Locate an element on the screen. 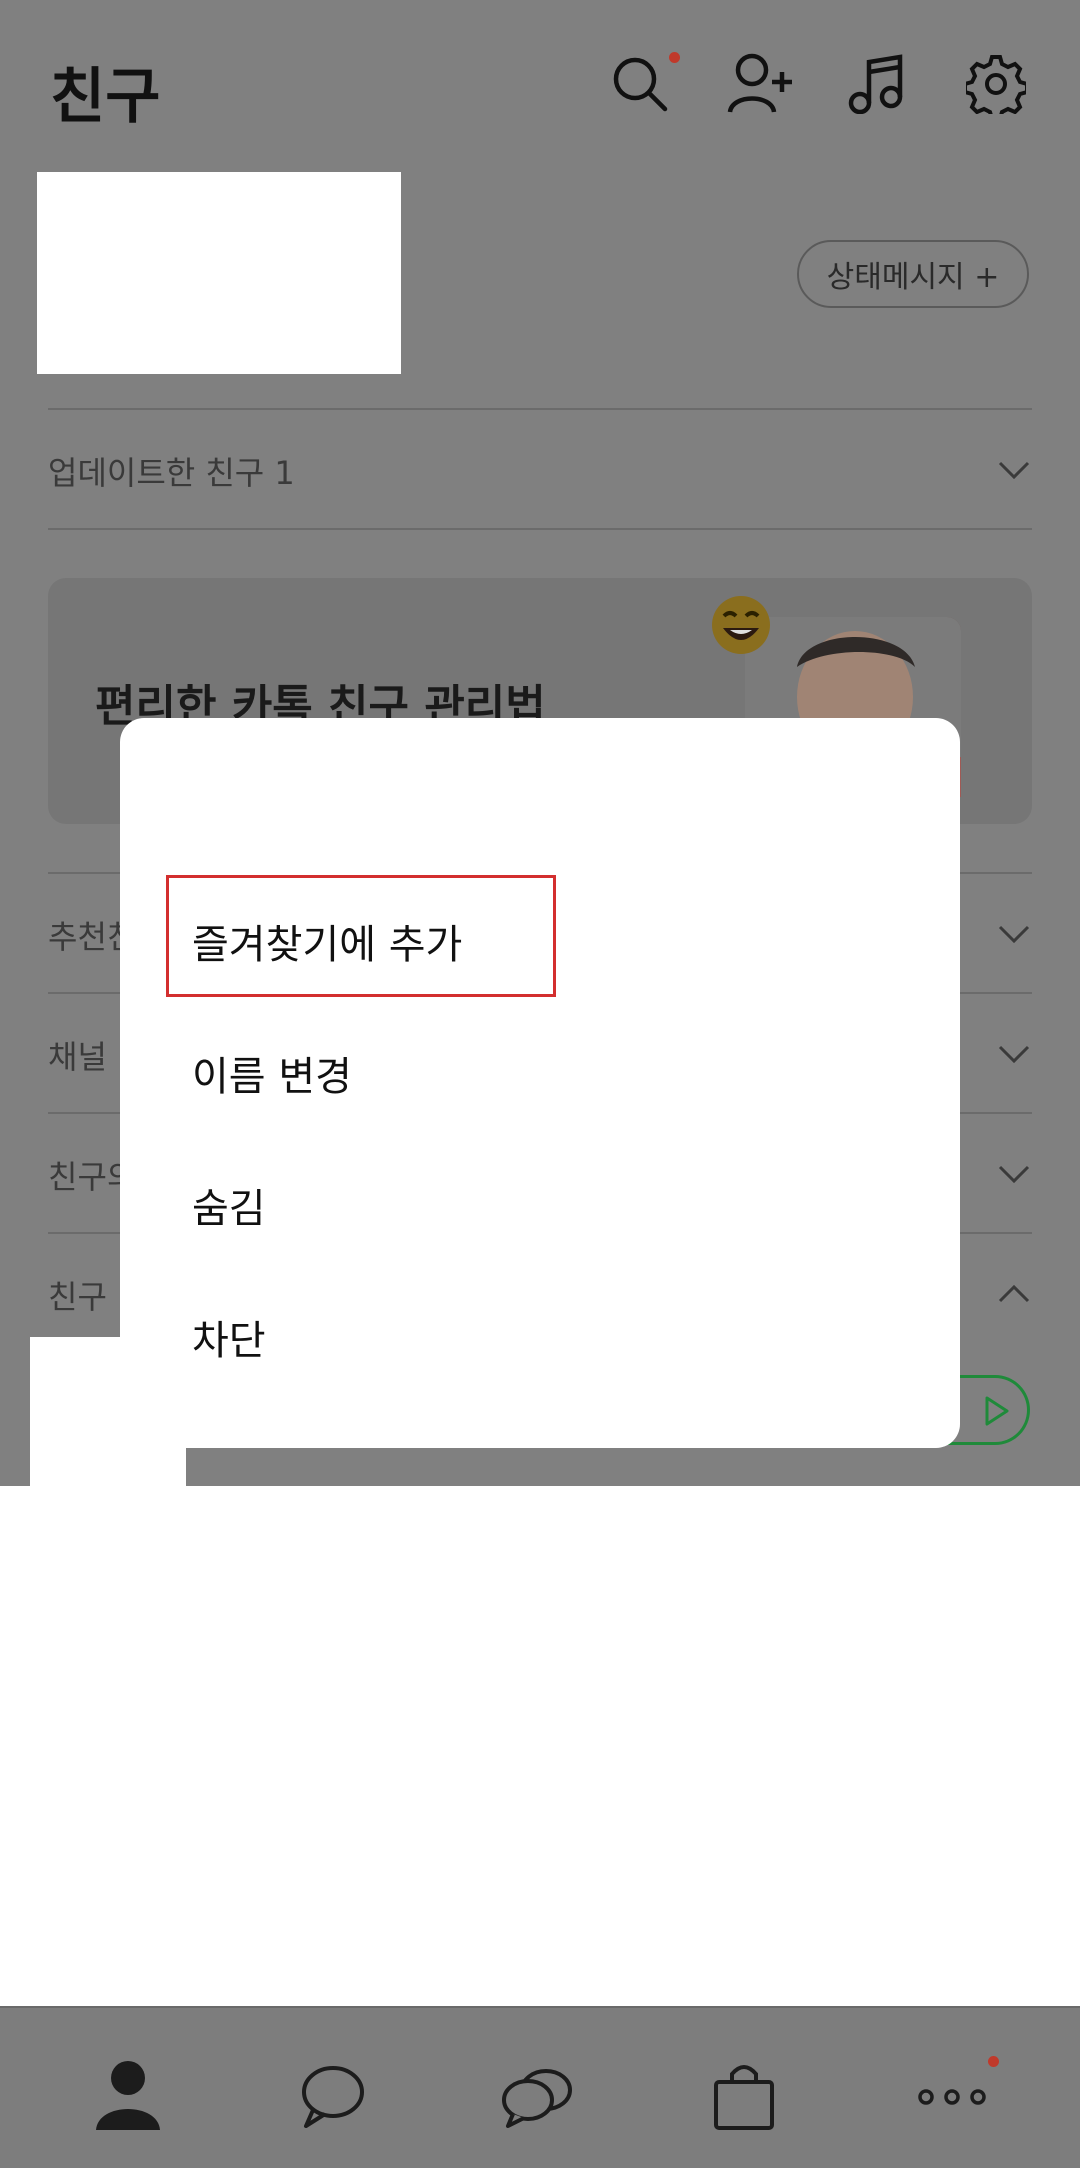 The height and width of the screenshot is (2168, 1080). music-icon is located at coordinates (876, 84).